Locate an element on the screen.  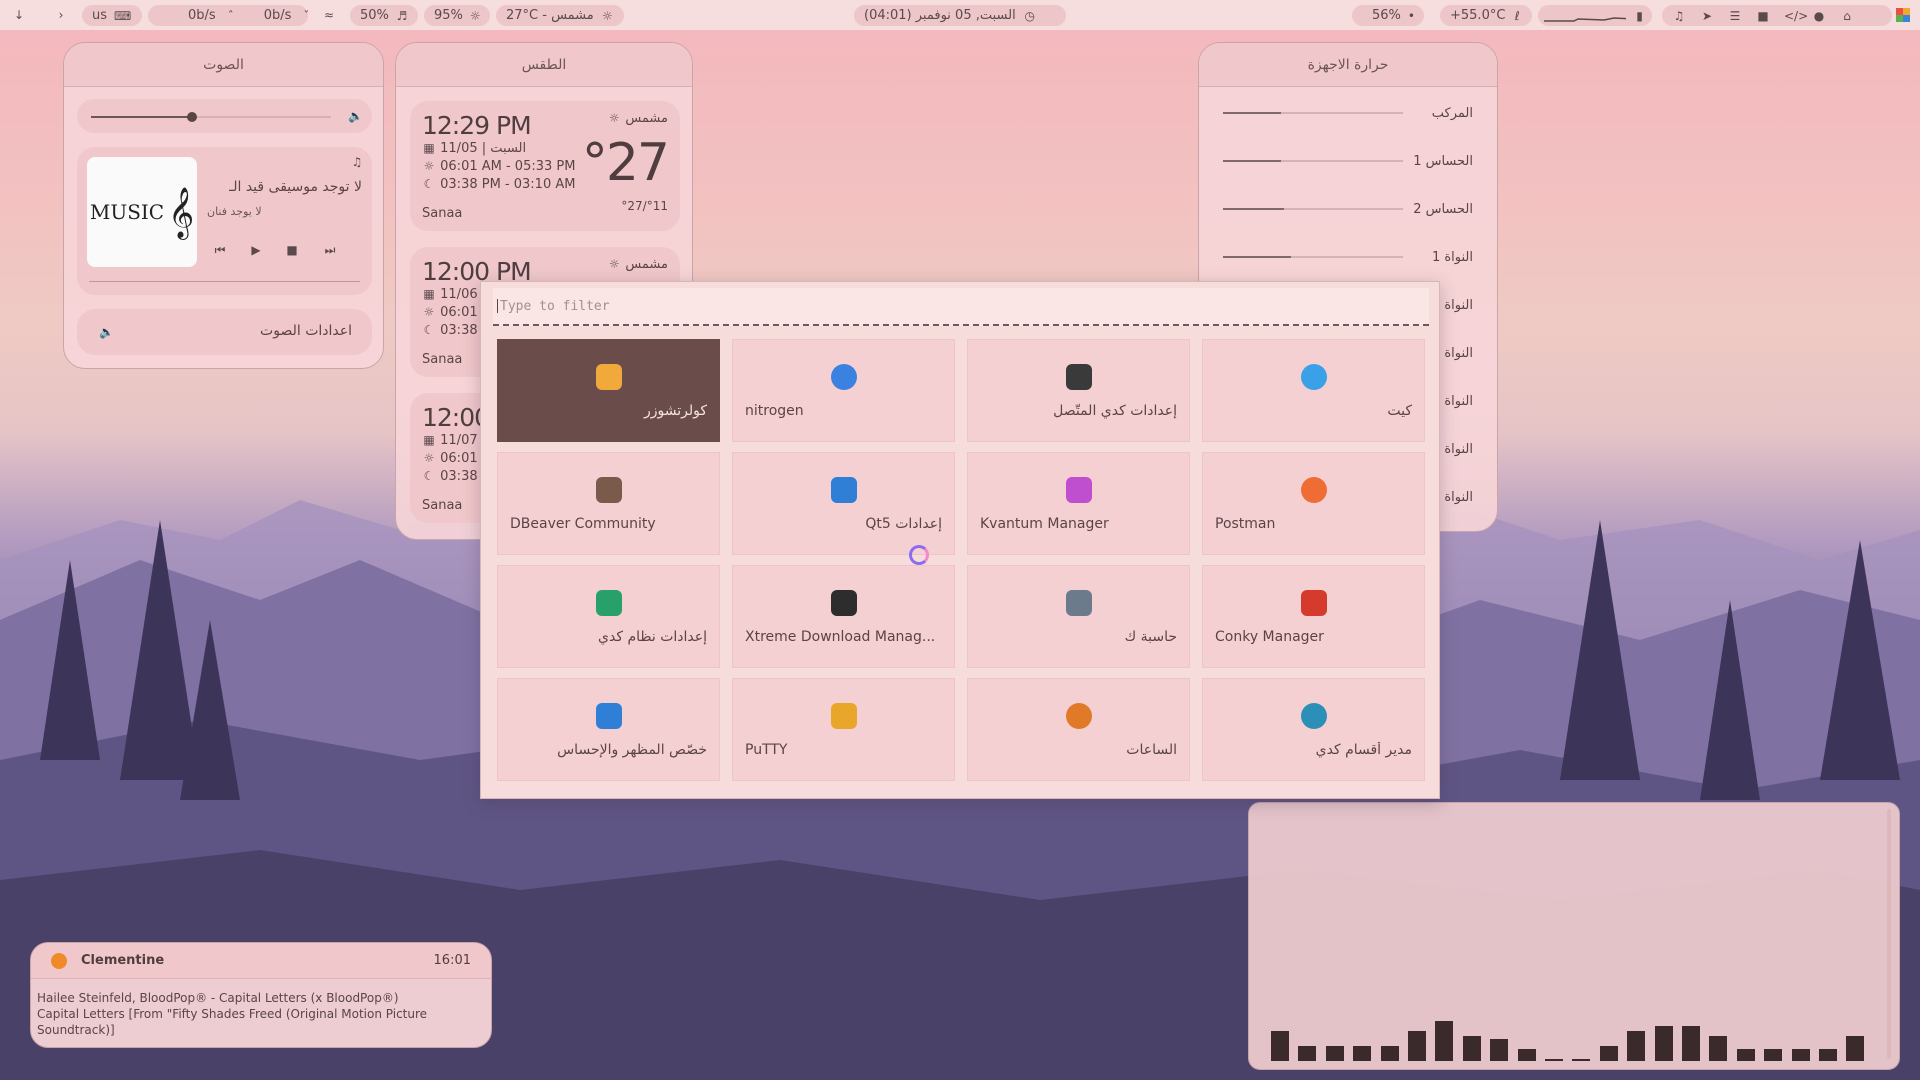
cpu-temp-pill: +55.0°C ℓ is located at coordinates (1486, 15).